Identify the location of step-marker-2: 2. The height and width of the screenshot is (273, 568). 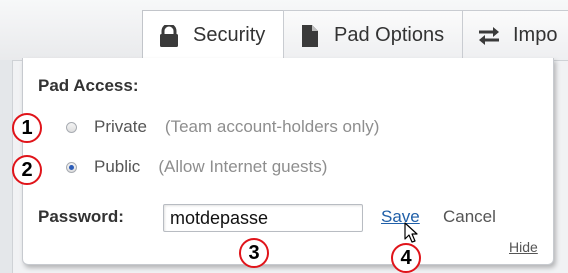
(27, 170).